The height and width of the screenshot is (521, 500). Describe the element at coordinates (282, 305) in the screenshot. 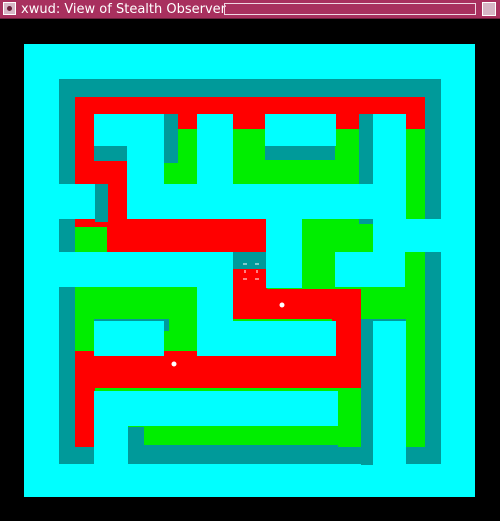

I see `observer-eye-marker` at that location.